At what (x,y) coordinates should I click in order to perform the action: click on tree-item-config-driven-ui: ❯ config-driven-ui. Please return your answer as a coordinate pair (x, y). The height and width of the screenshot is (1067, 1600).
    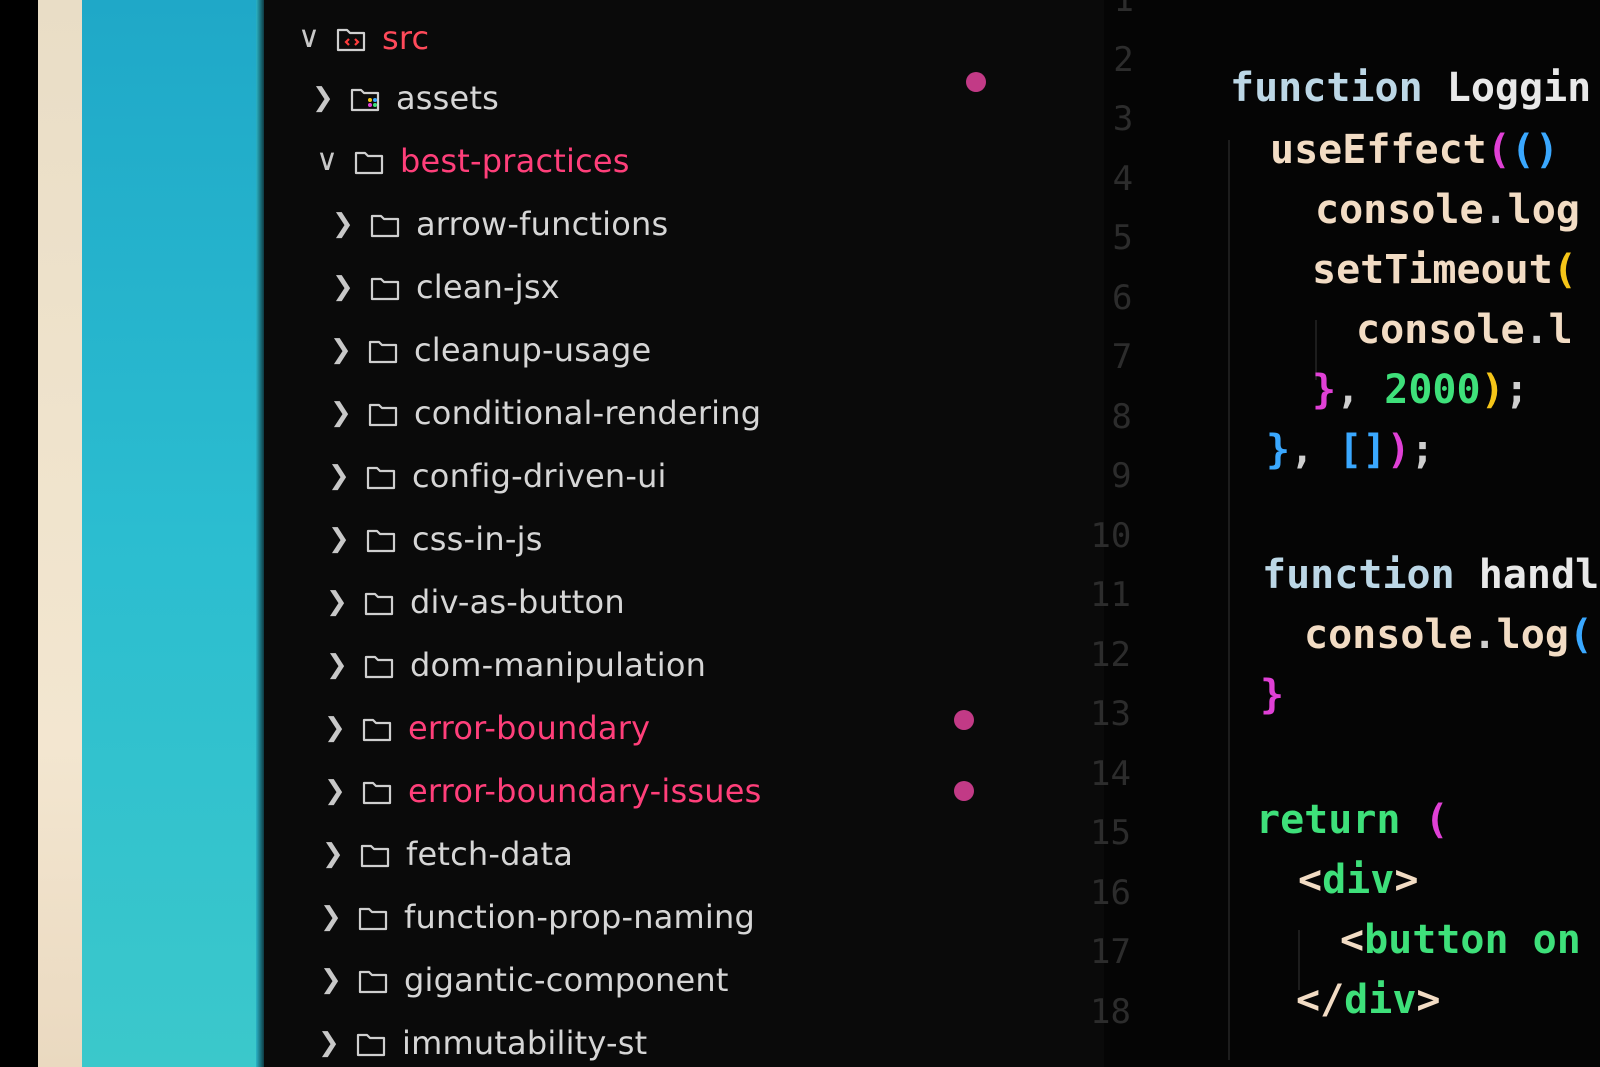
    Looking at the image, I should click on (497, 476).